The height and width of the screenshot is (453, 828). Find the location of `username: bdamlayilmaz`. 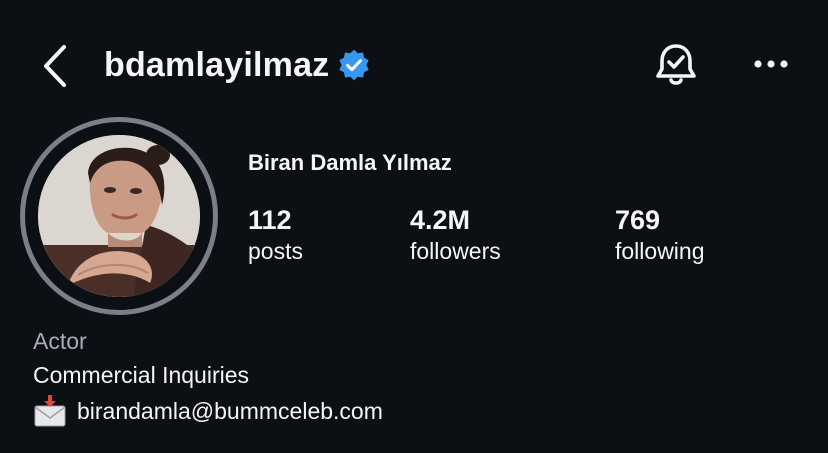

username: bdamlayilmaz is located at coordinates (217, 64).